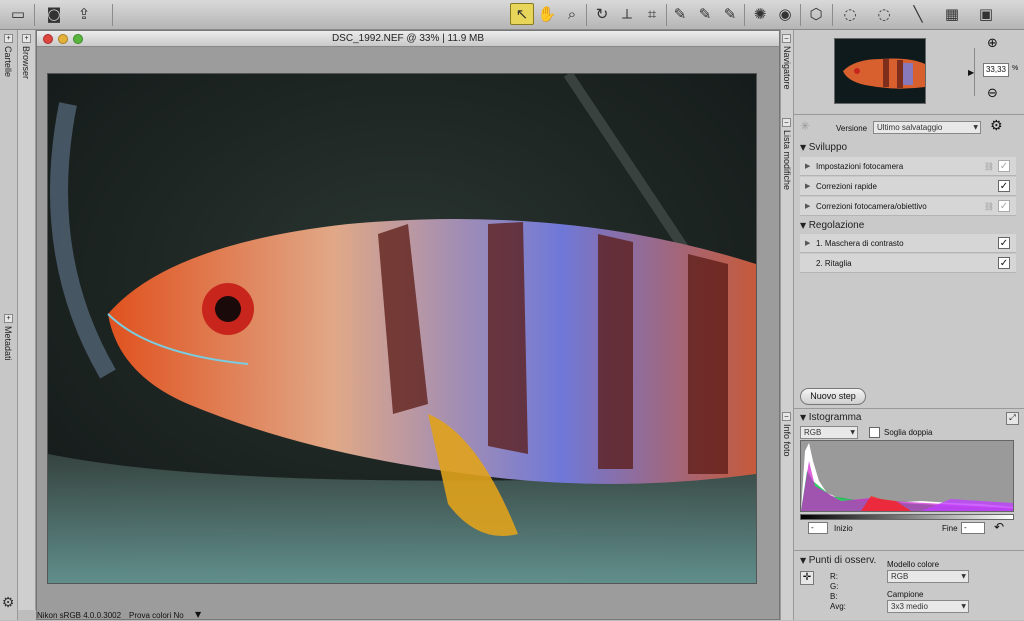  I want to click on histogram-header: ▼ Istogramma, so click(831, 417).